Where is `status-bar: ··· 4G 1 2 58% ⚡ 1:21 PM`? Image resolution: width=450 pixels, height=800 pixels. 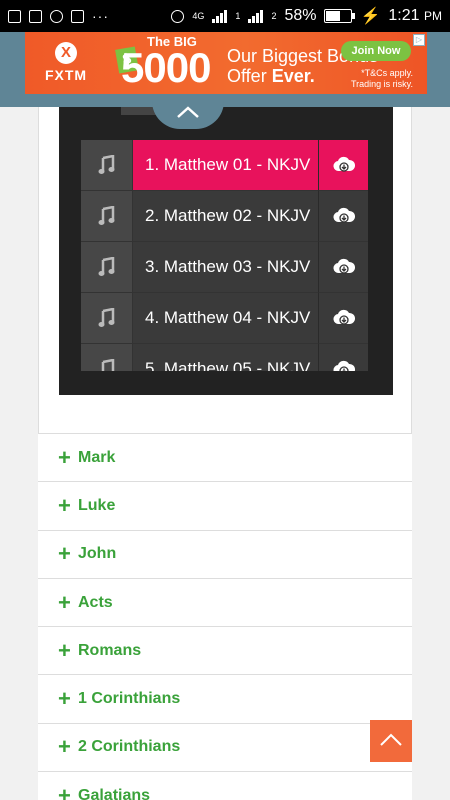 status-bar: ··· 4G 1 2 58% ⚡ 1:21 PM is located at coordinates (225, 16).